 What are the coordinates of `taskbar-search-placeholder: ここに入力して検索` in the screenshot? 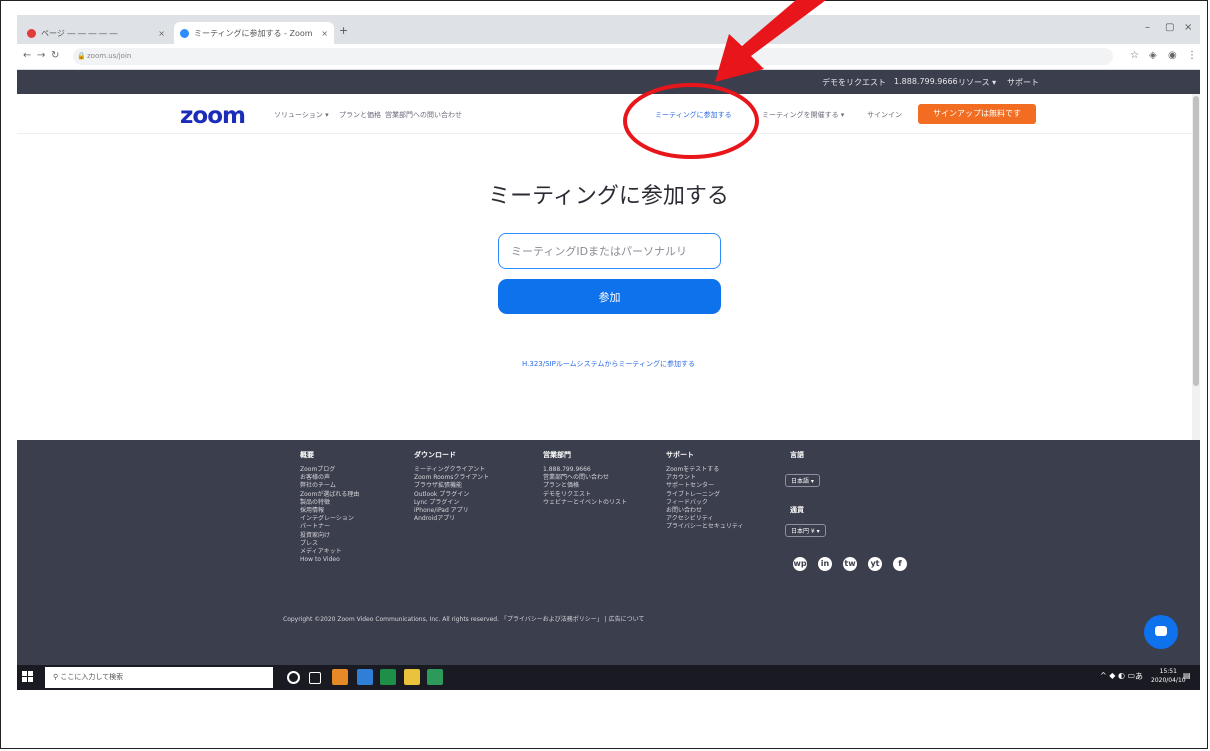 It's located at (92, 677).